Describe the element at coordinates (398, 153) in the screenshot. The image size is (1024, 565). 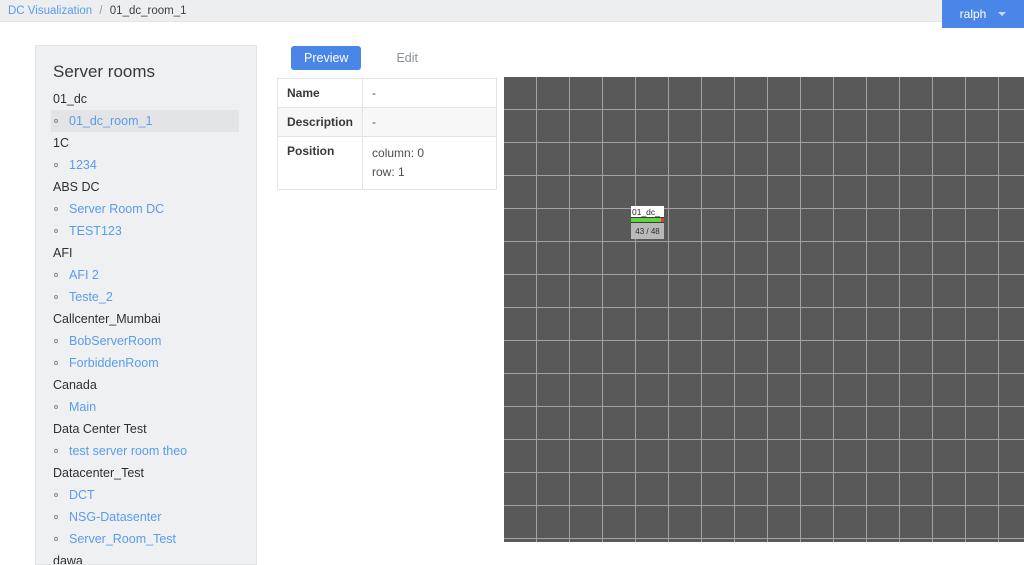
I see `position-column: column: 0` at that location.